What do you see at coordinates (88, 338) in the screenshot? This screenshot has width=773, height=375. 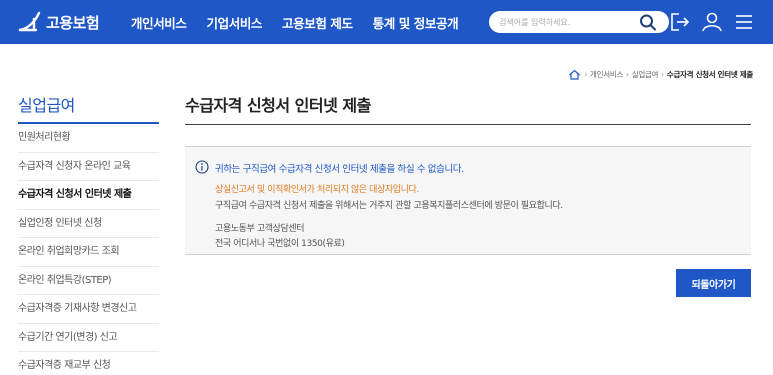 I see `sidebar-item-period-extension: 수급기간 연기(변경) 신고` at bounding box center [88, 338].